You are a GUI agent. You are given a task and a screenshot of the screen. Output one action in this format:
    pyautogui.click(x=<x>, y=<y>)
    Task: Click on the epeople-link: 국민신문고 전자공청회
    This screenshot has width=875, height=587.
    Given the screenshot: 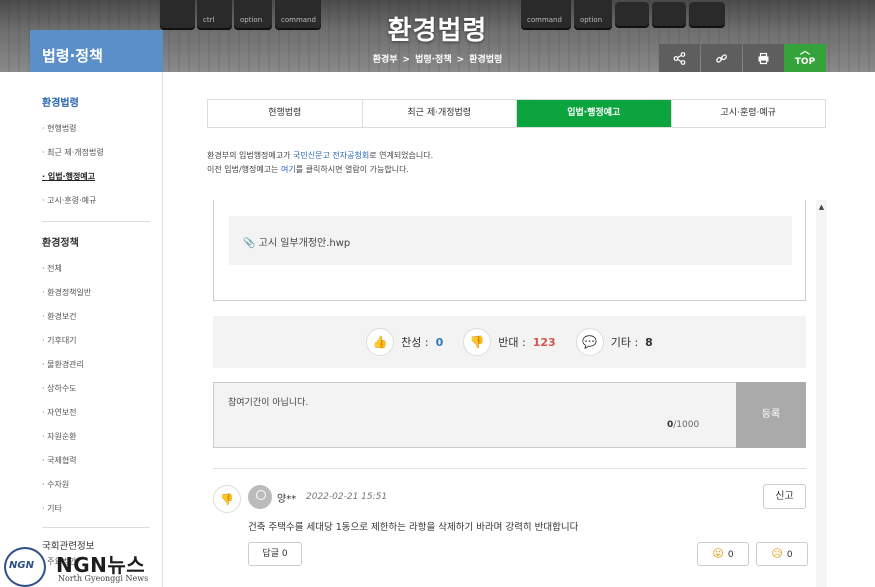 What is the action you would take?
    pyautogui.click(x=331, y=155)
    